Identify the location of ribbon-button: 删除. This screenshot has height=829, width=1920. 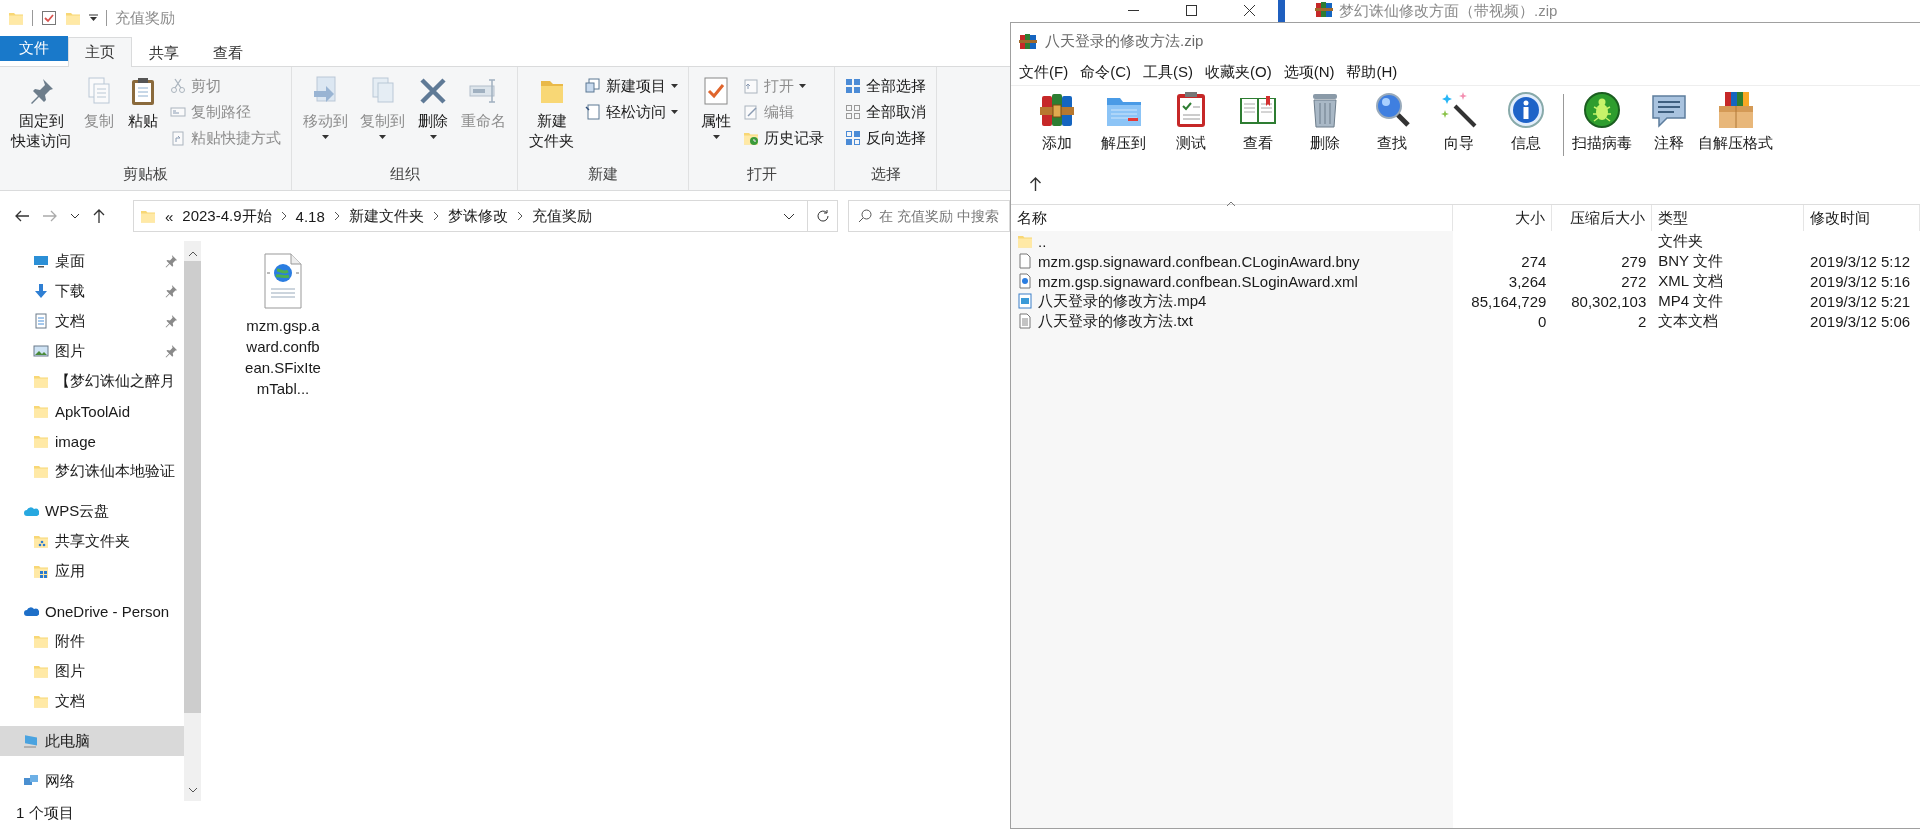
(433, 107).